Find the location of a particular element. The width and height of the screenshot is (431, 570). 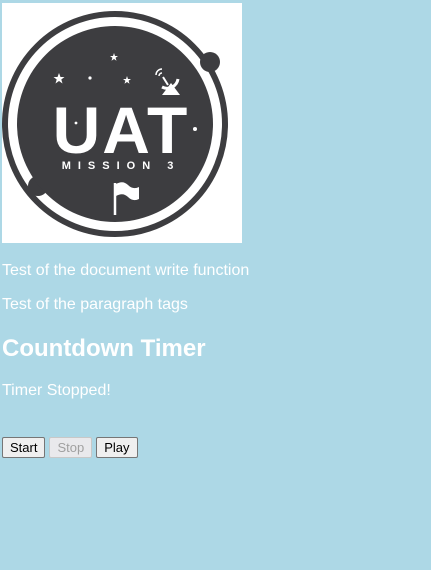

logo-sub-text: MISSION 3 is located at coordinates (121, 166).